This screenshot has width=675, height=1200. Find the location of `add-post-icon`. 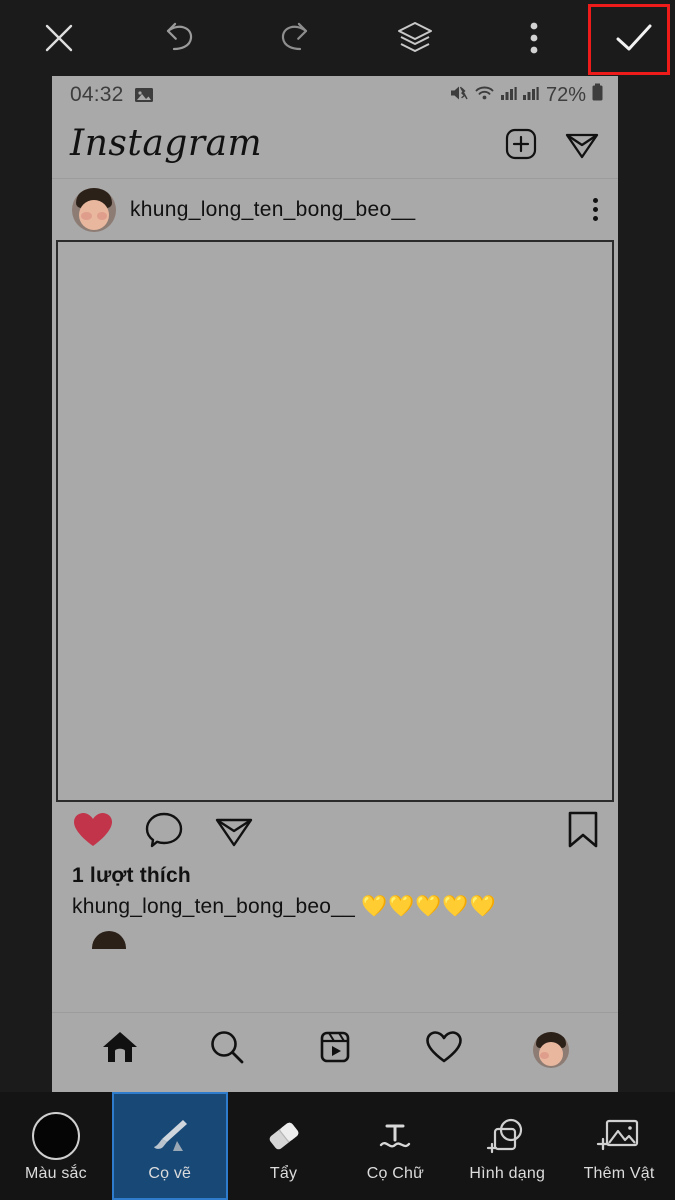

add-post-icon is located at coordinates (521, 146).